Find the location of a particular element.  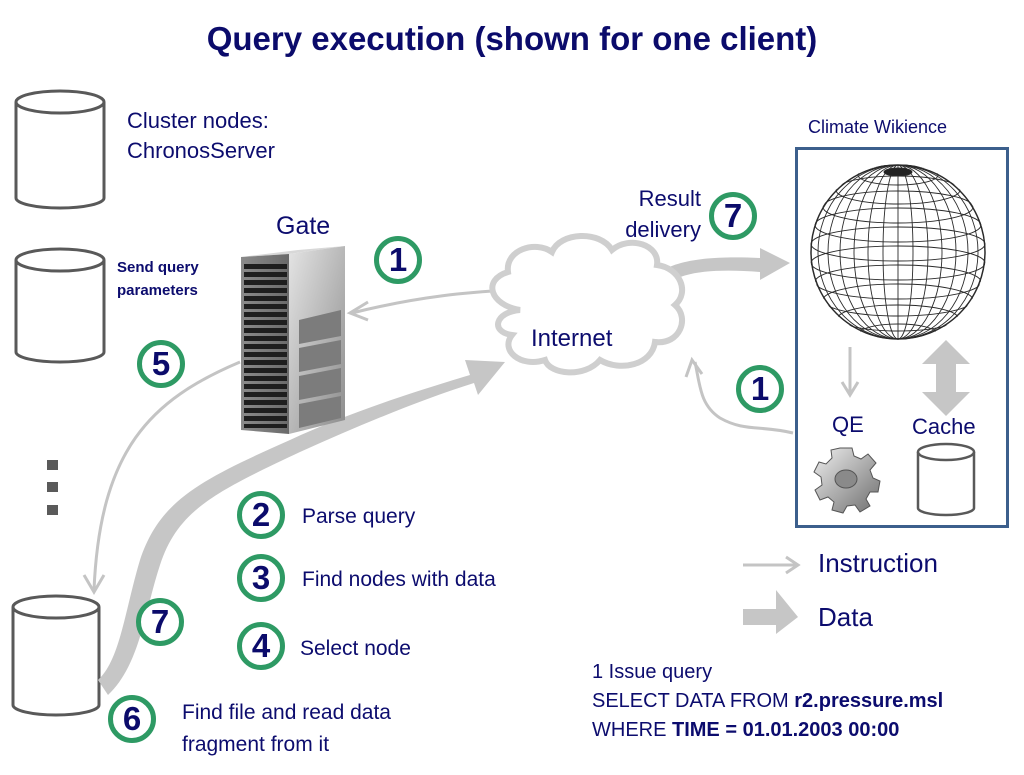

qe-label: QE is located at coordinates (848, 424).